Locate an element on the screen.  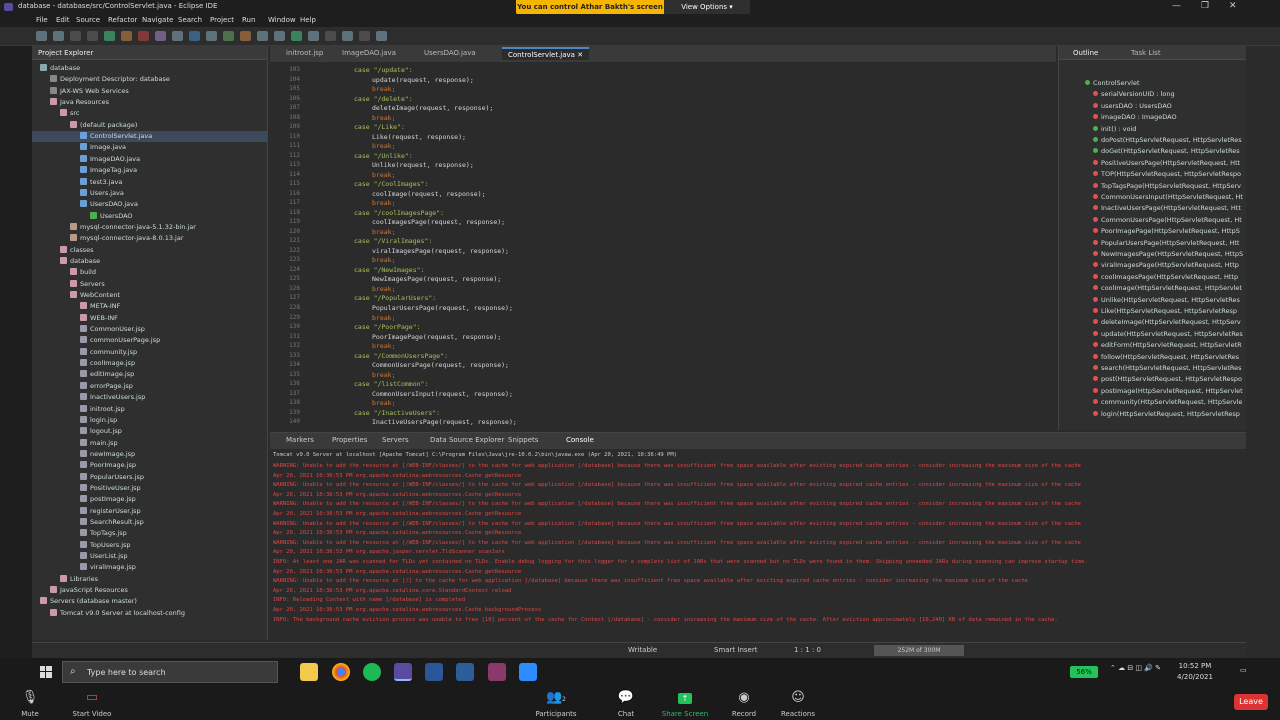
console-tab-console: Console is located at coordinates (580, 440).